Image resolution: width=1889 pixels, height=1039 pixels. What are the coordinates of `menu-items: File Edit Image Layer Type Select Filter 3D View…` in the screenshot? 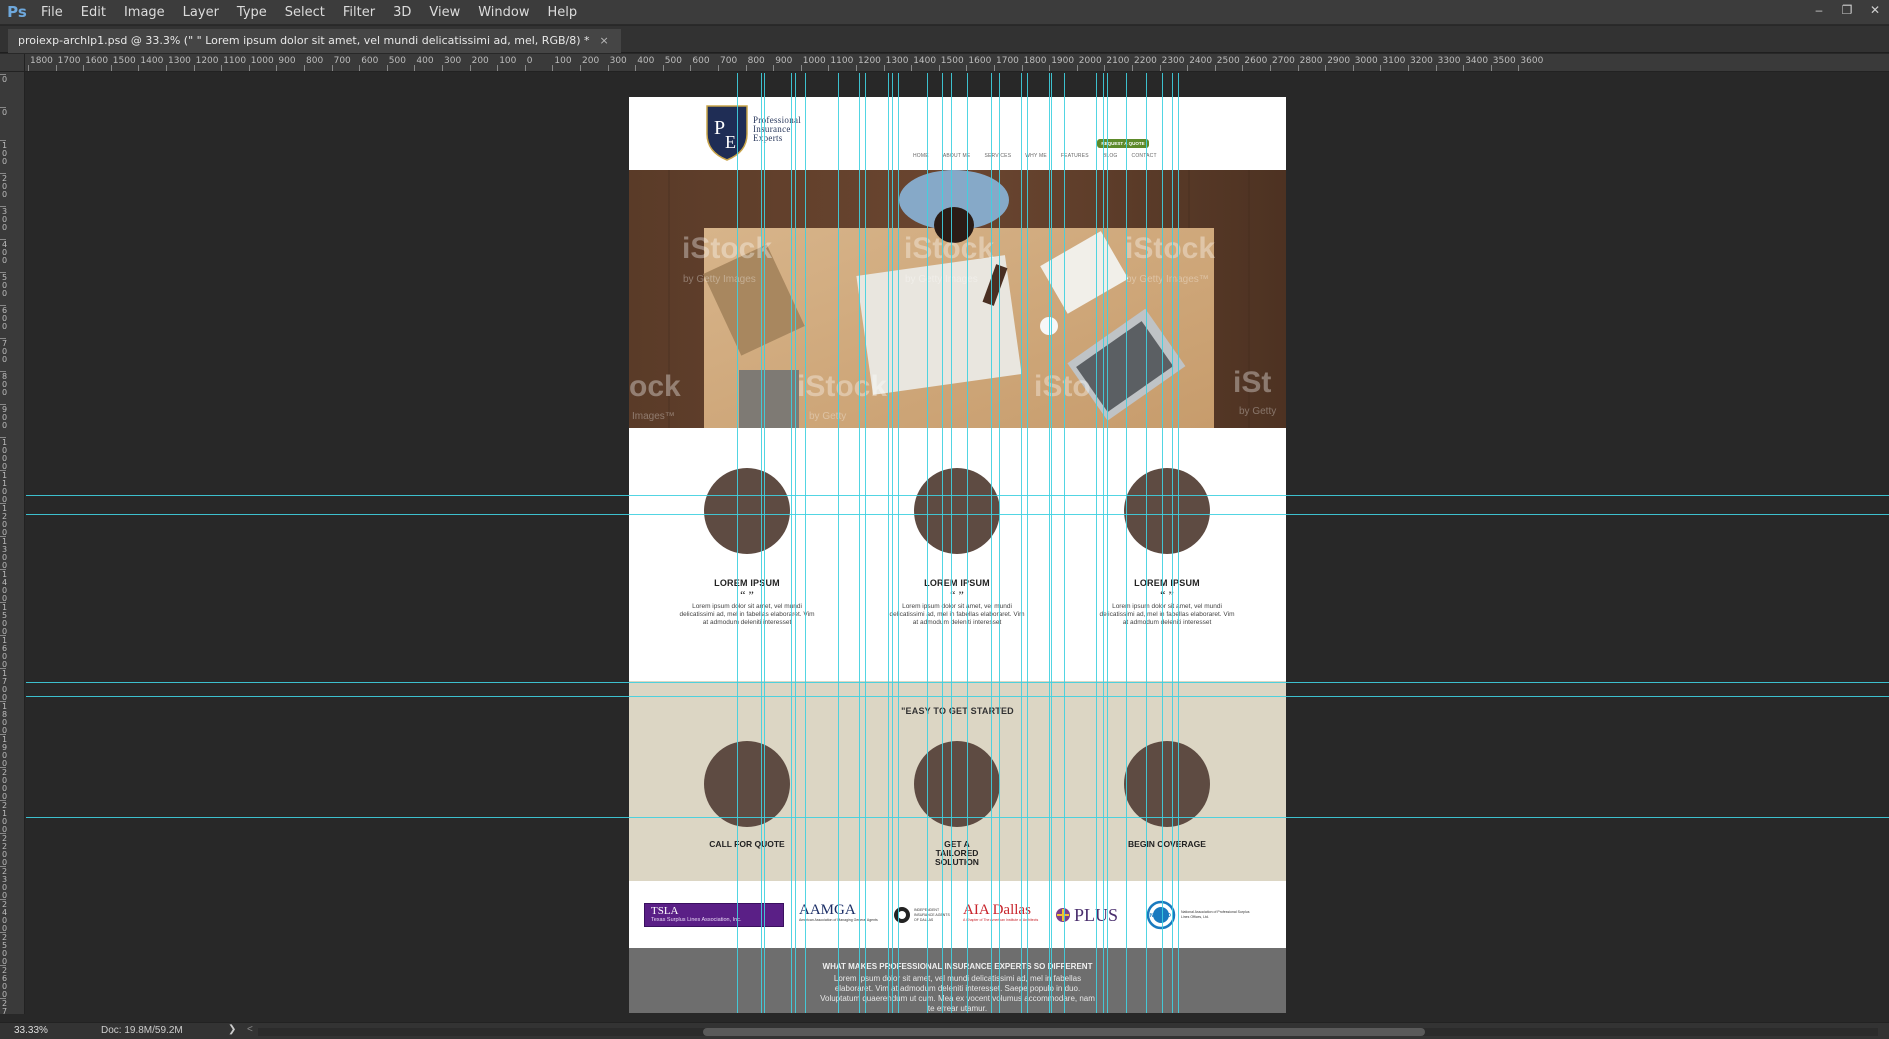 It's located at (309, 12).